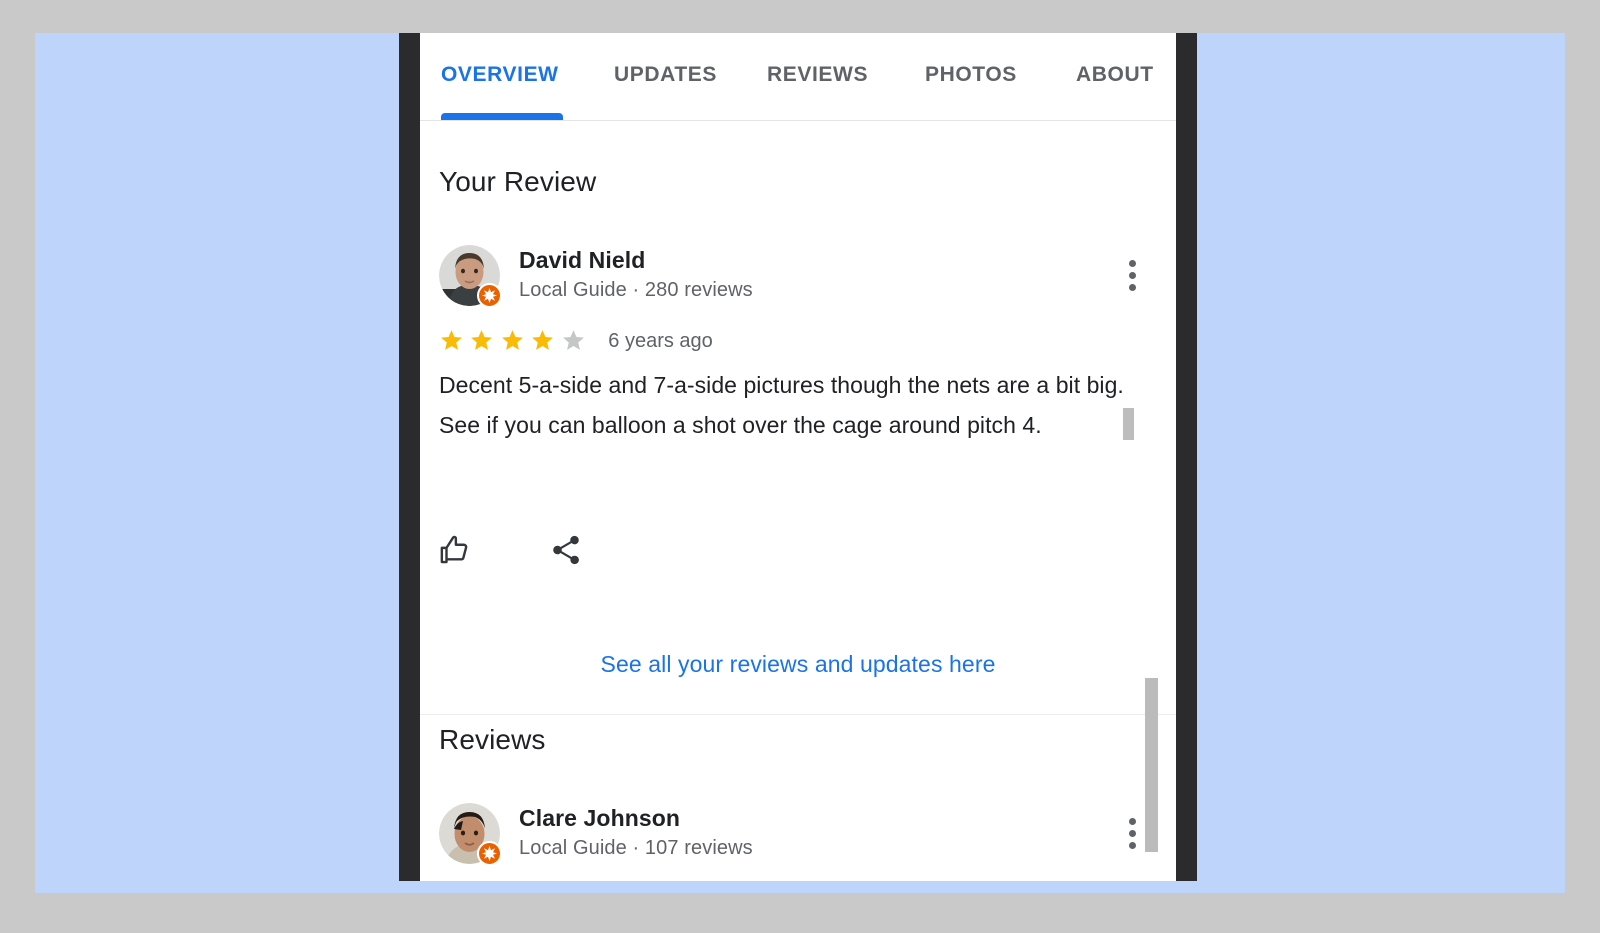  What do you see at coordinates (573, 340) in the screenshot?
I see `star-empty-icon` at bounding box center [573, 340].